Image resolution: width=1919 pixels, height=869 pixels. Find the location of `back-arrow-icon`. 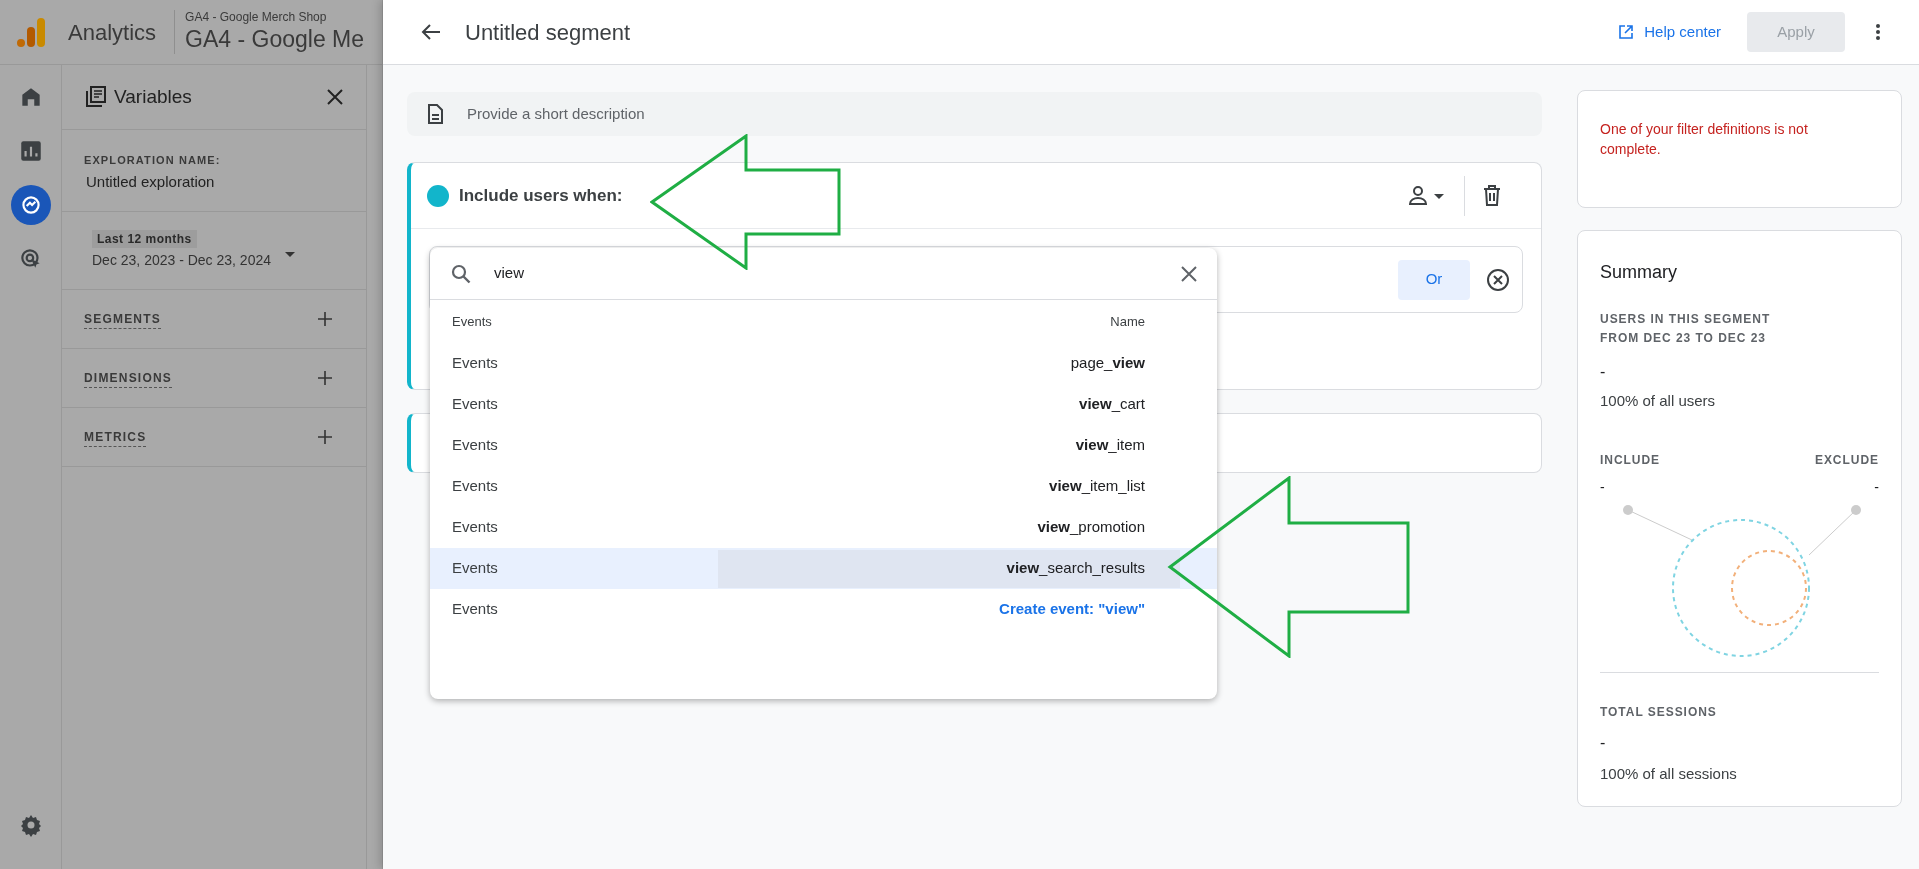

back-arrow-icon is located at coordinates (431, 32).